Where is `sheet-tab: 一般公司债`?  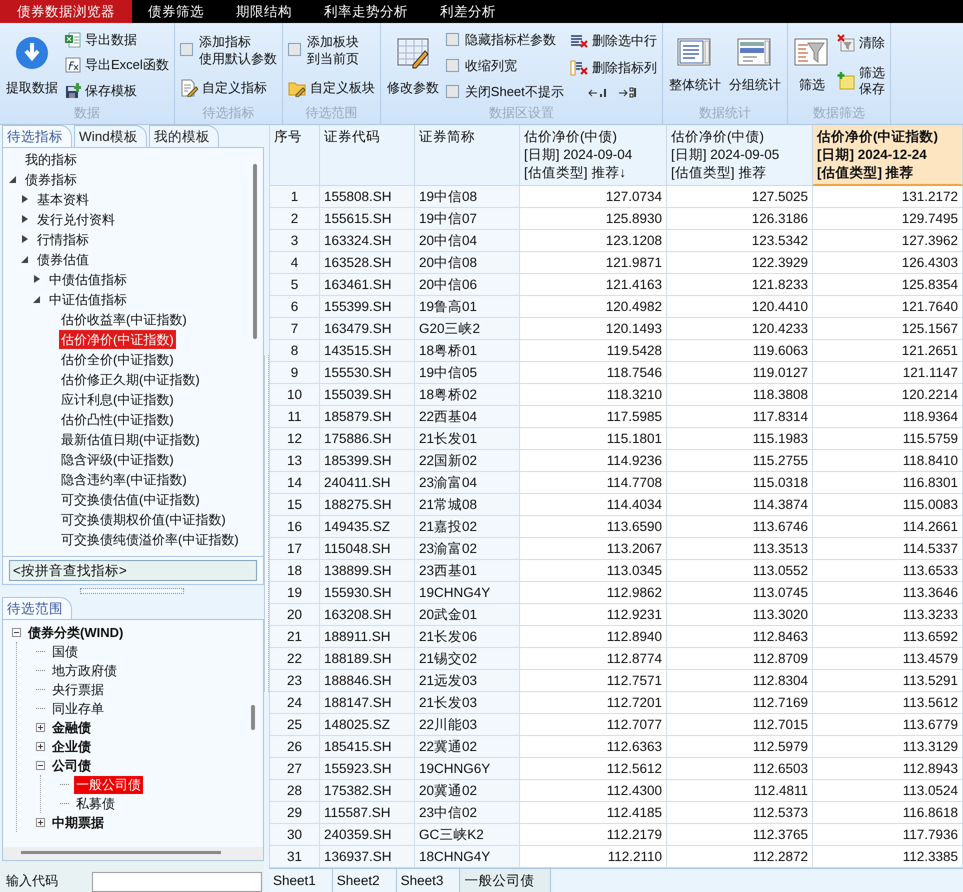 sheet-tab: 一般公司债 is located at coordinates (506, 880).